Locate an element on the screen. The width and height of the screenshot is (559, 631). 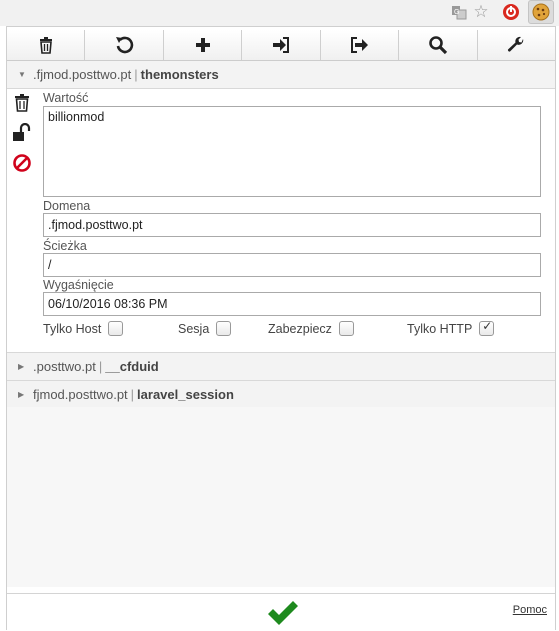
host-only-label: Tylko Host is located at coordinates (72, 328).